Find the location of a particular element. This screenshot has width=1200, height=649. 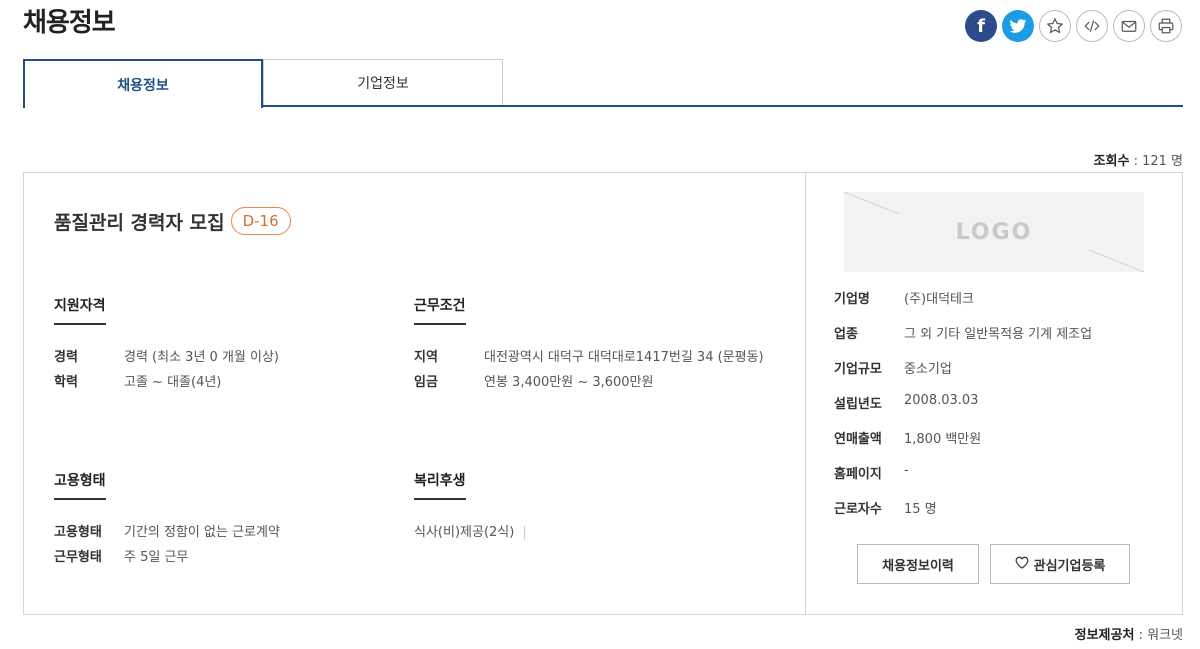

tab-bar: 채용정보 기업정보 is located at coordinates (603, 83).